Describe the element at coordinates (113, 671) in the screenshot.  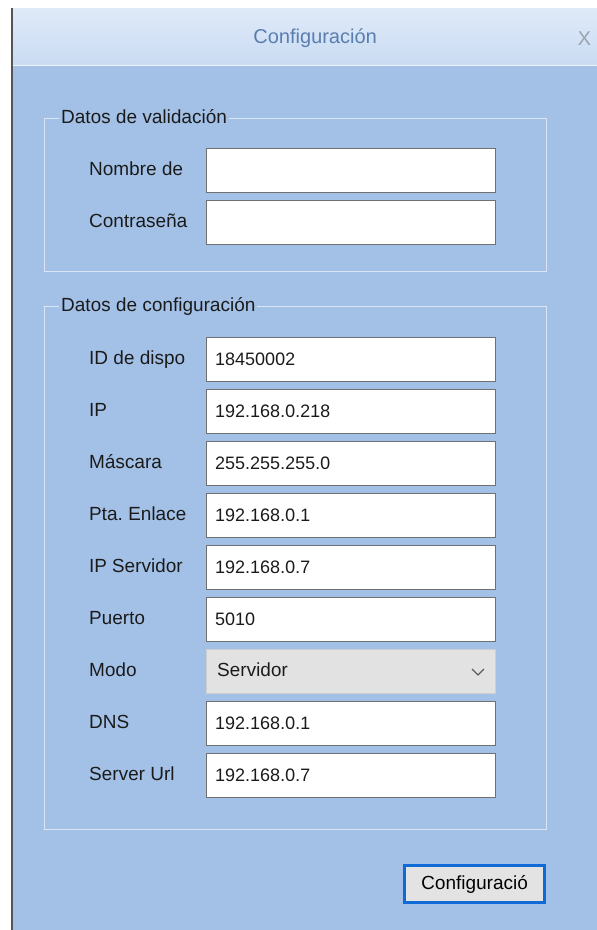
I see `field-label: Modo` at that location.